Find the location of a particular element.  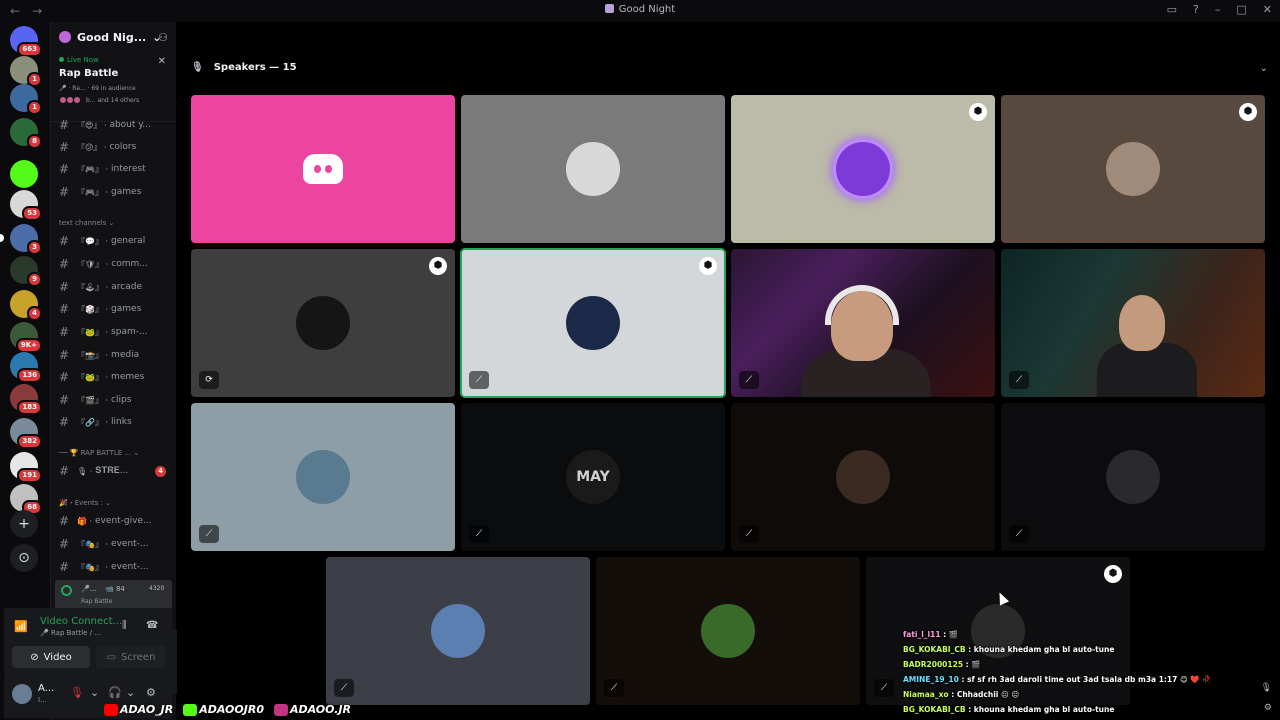

mic-muted-icon: 🎙 is located at coordinates (77, 692).